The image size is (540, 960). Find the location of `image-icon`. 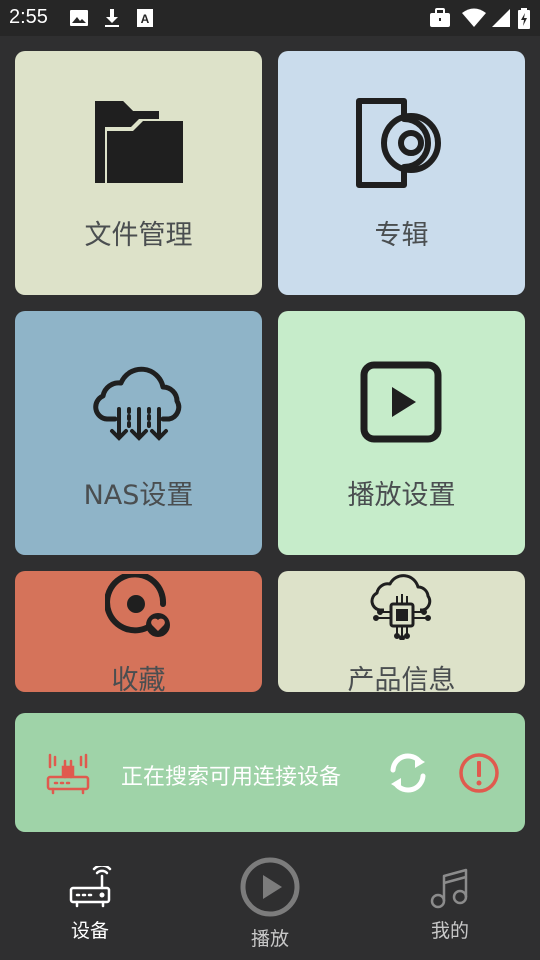

image-icon is located at coordinates (79, 18).